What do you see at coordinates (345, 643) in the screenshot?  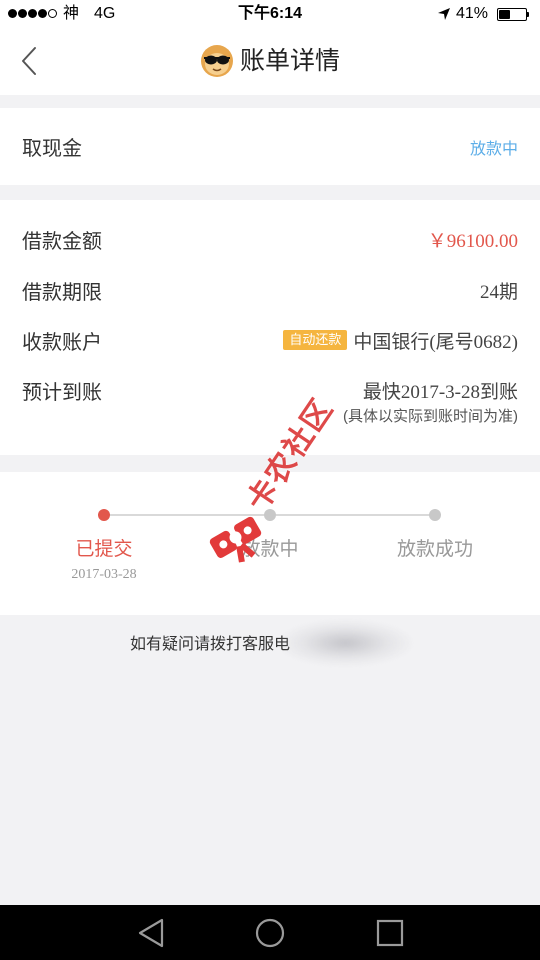 I see `blurred-phone-number` at bounding box center [345, 643].